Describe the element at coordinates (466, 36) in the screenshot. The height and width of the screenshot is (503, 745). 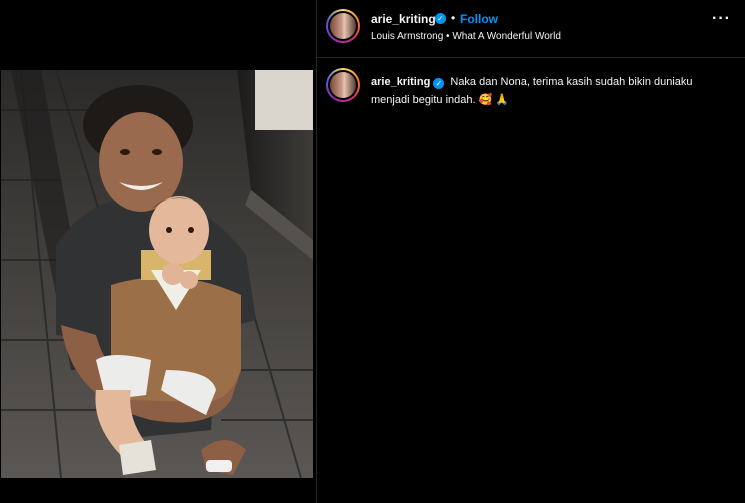
I see `audio-track-link: Louis Armstrong • What A Wonderful World` at that location.